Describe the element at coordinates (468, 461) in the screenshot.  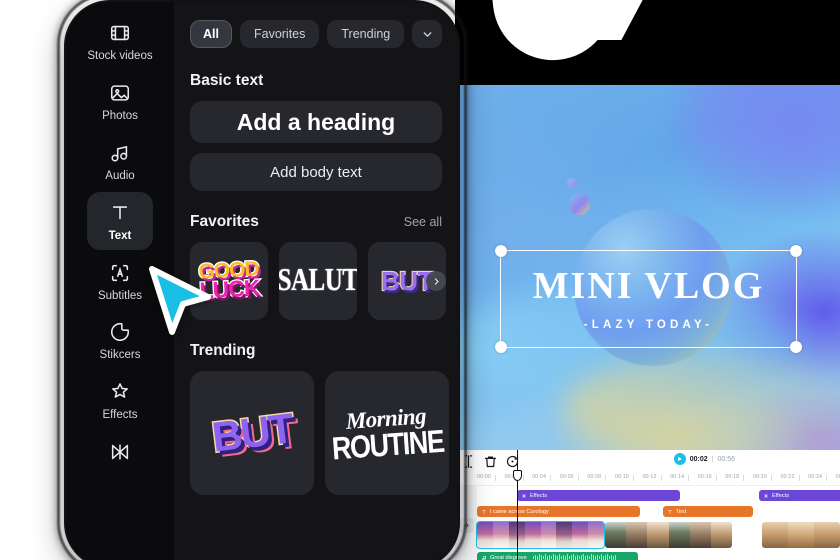
I see `split-icon` at that location.